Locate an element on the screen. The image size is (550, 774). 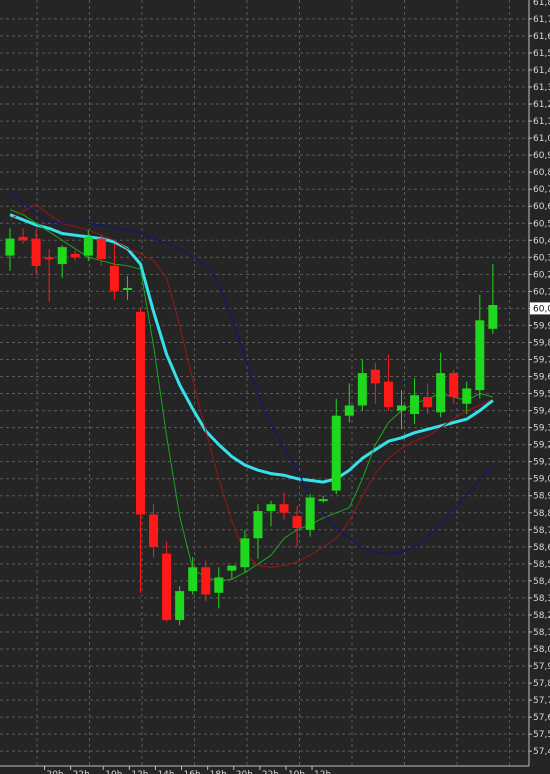
y-tick-label: 57,9 is located at coordinates (541, 667).